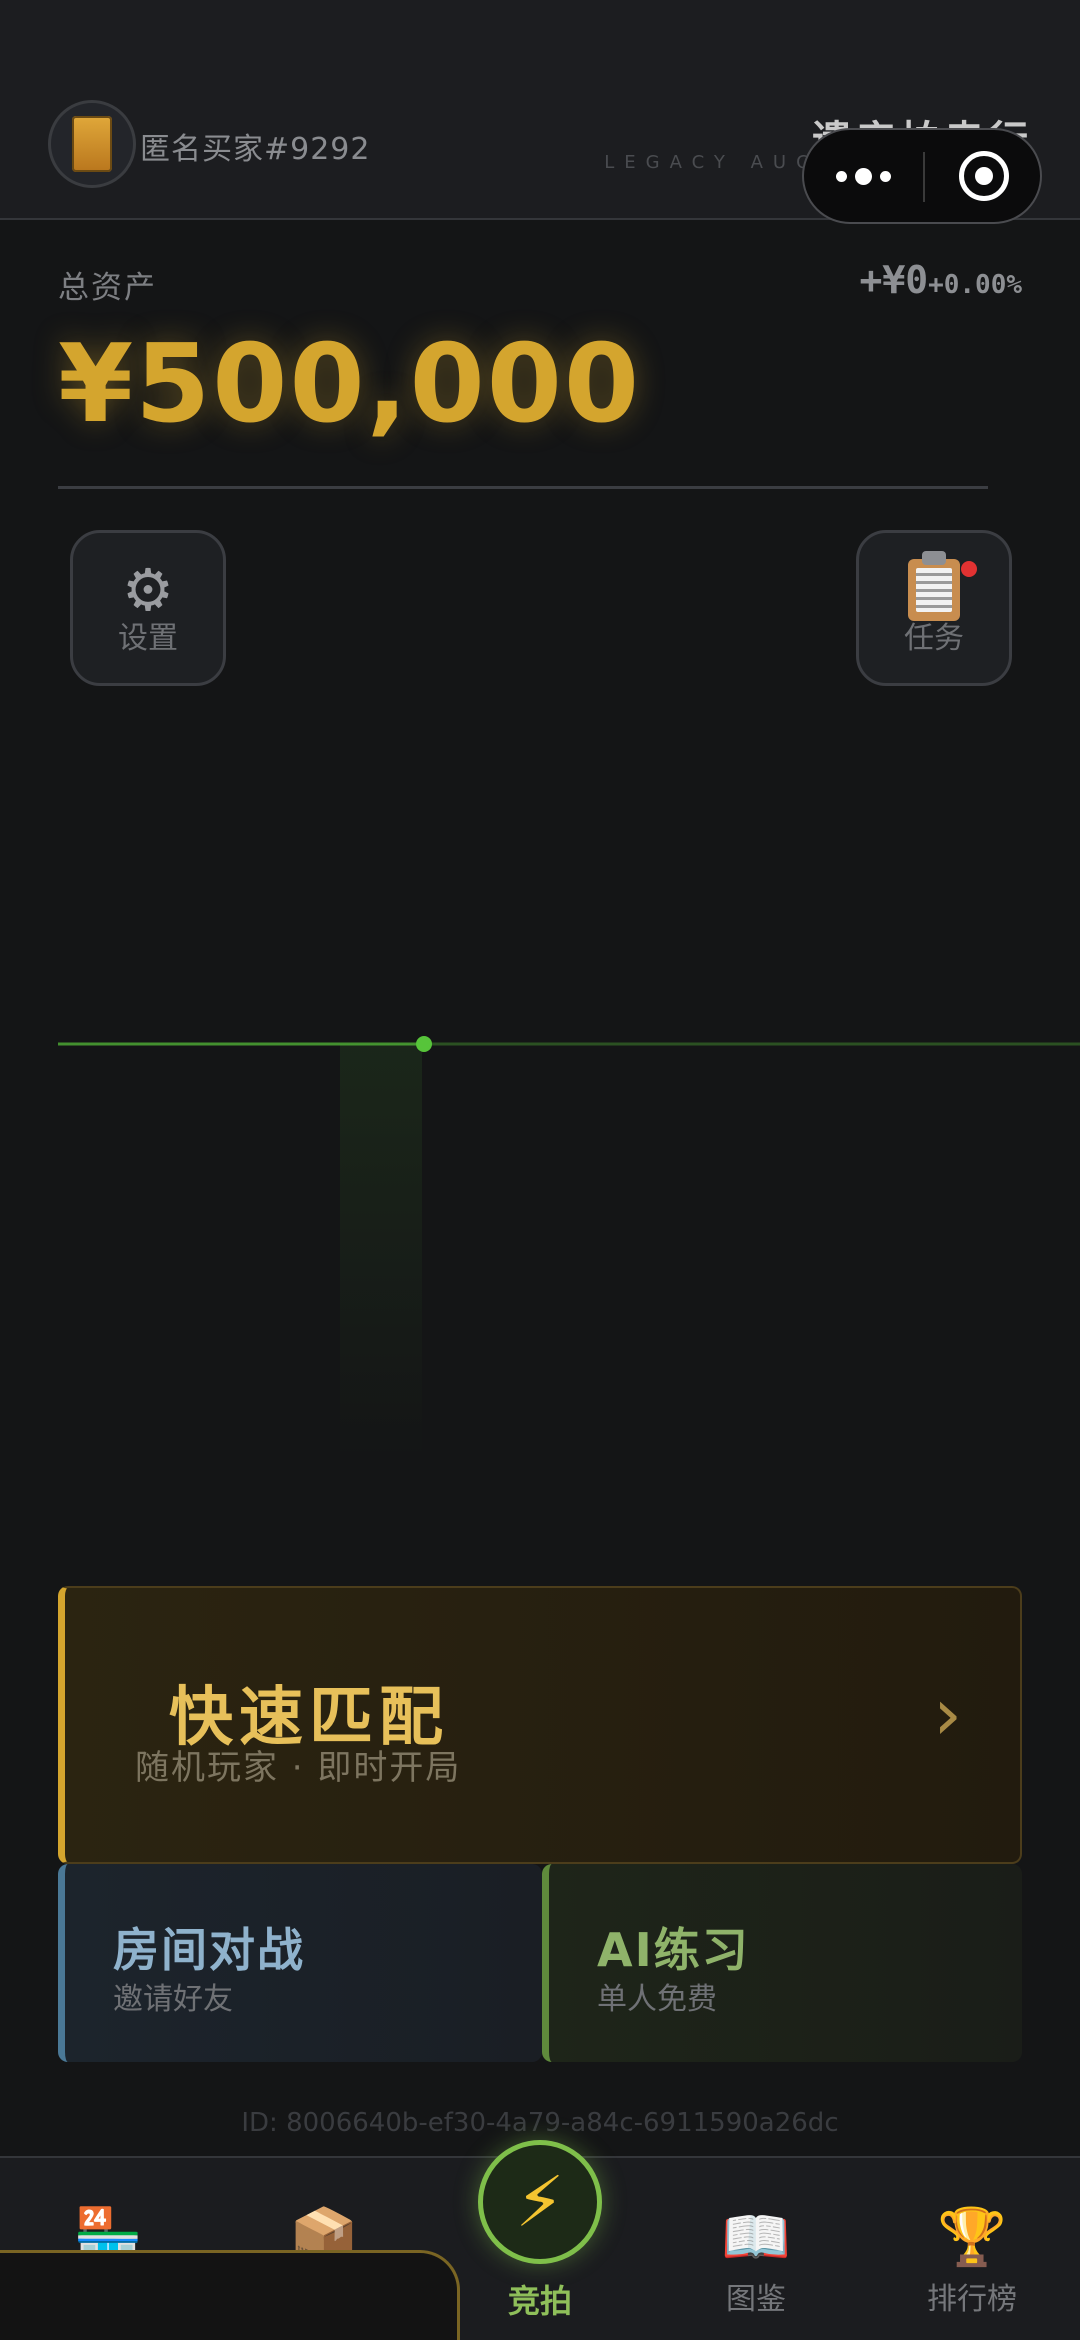 Image resolution: width=1080 pixels, height=2340 pixels. Describe the element at coordinates (969, 569) in the screenshot. I see `notification-dot` at that location.